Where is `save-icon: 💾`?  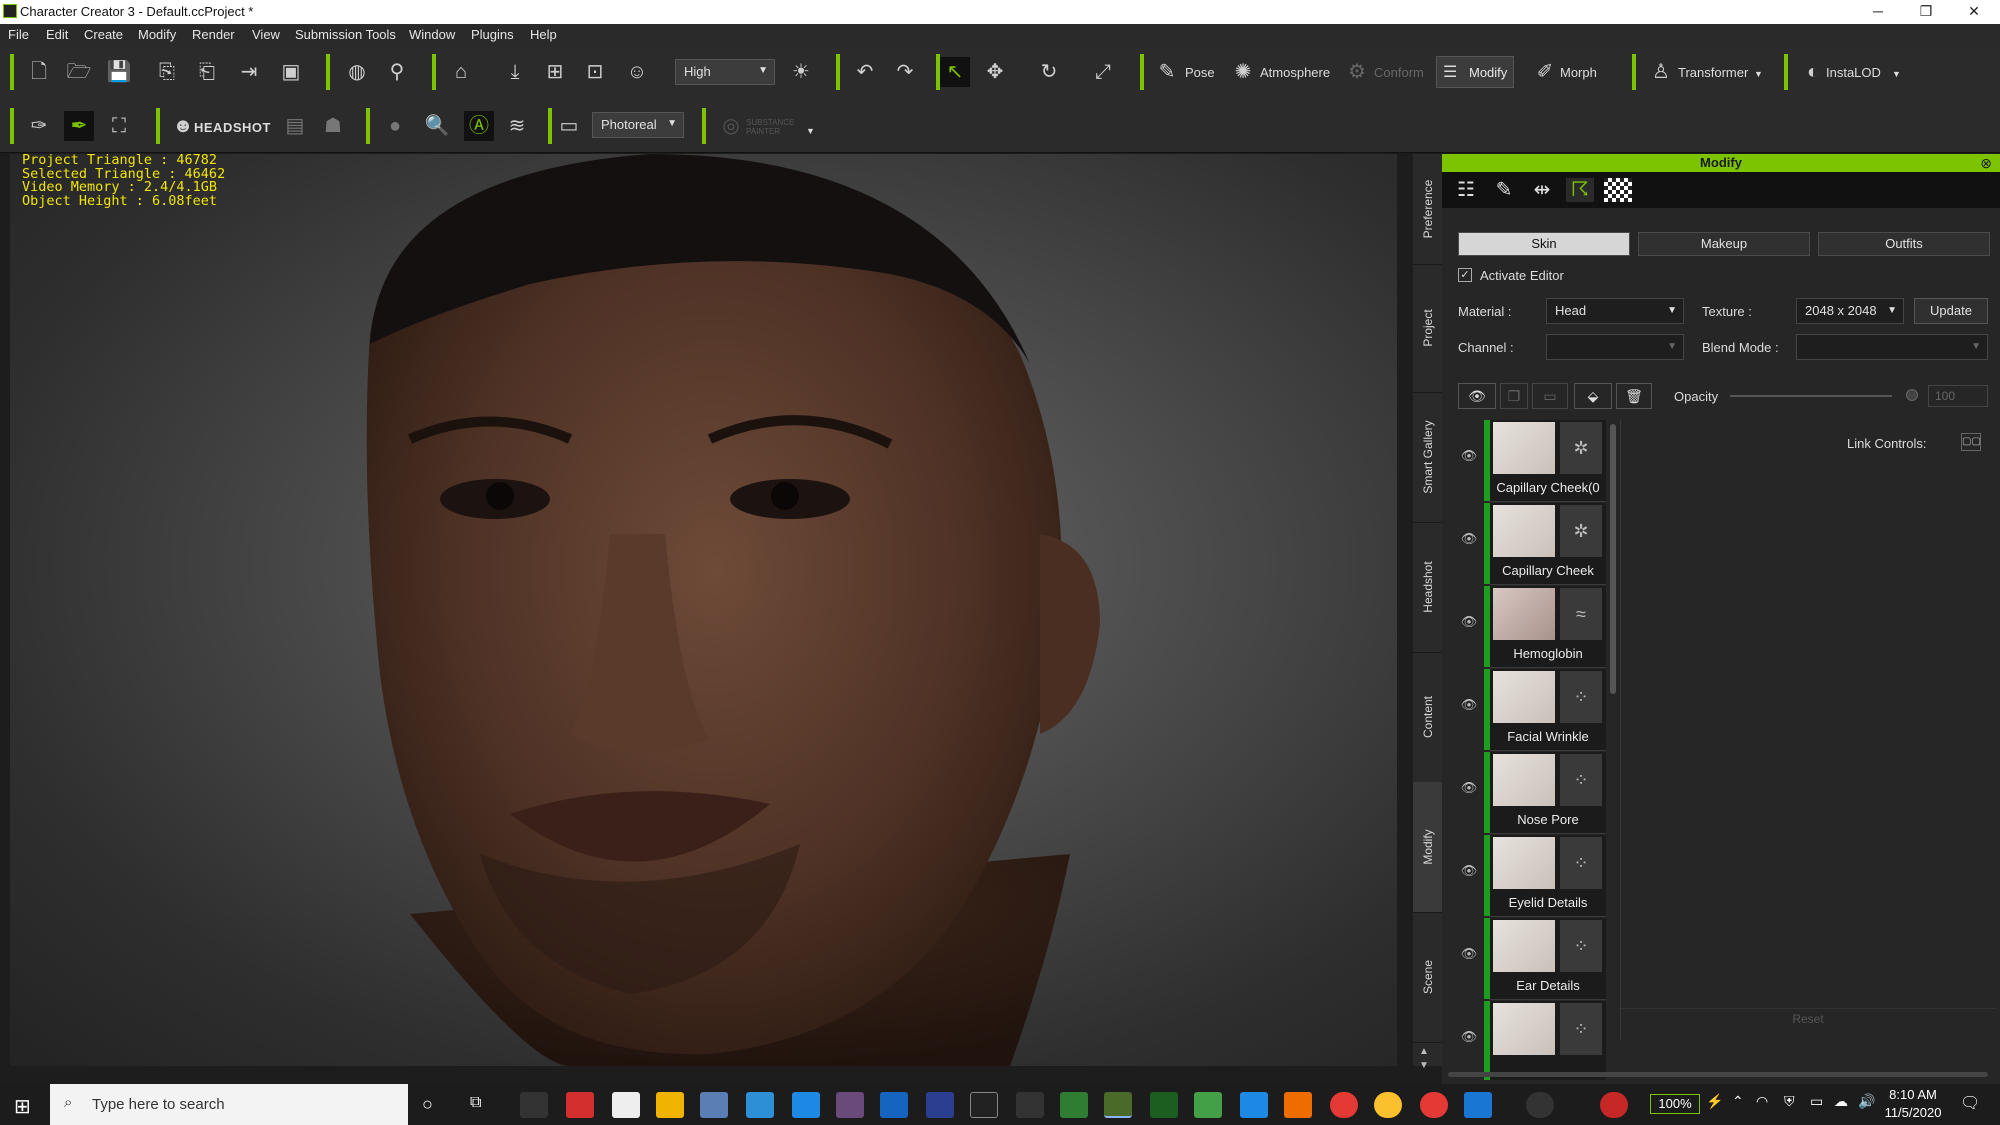
save-icon: 💾 is located at coordinates (119, 72).